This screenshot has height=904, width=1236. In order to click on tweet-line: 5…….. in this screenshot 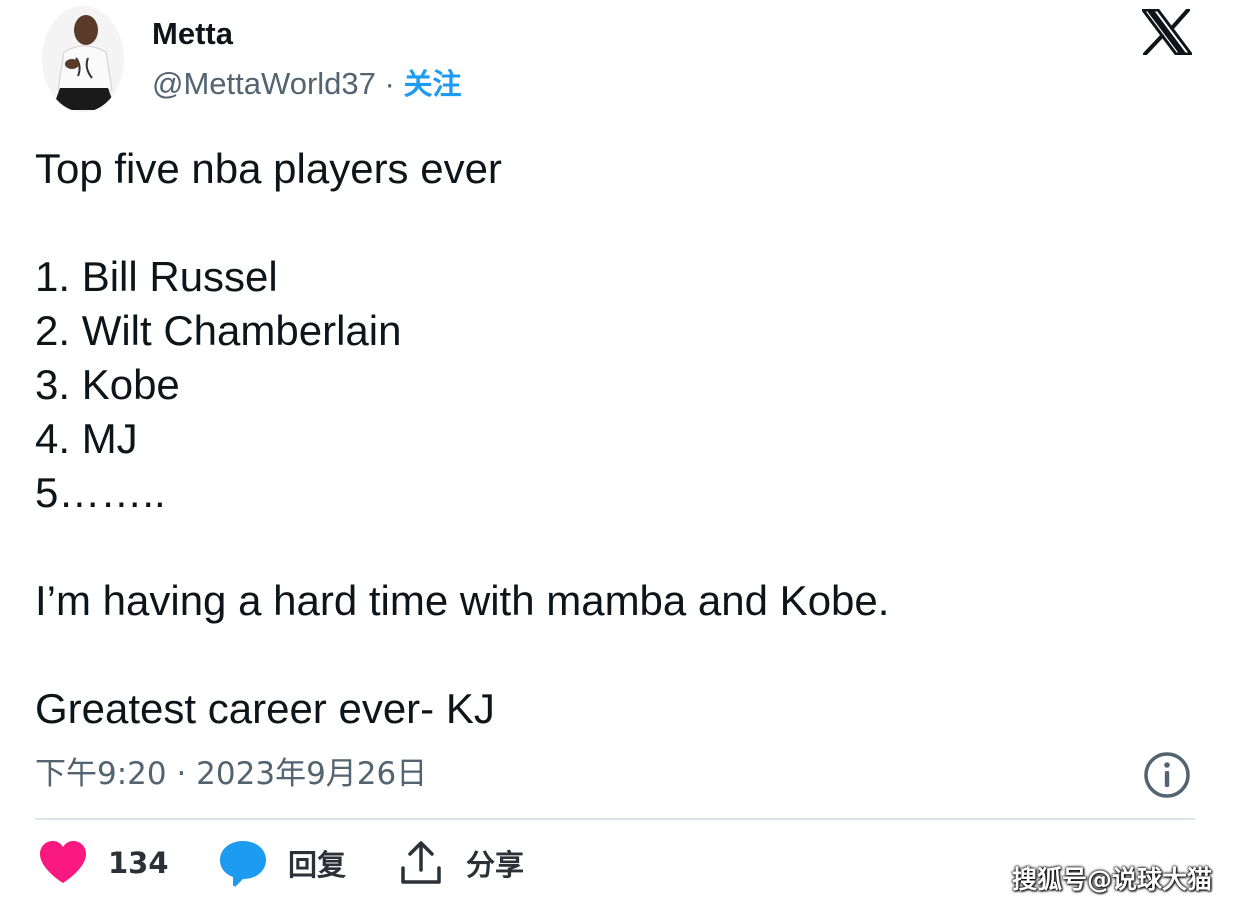, I will do `click(100, 492)`.